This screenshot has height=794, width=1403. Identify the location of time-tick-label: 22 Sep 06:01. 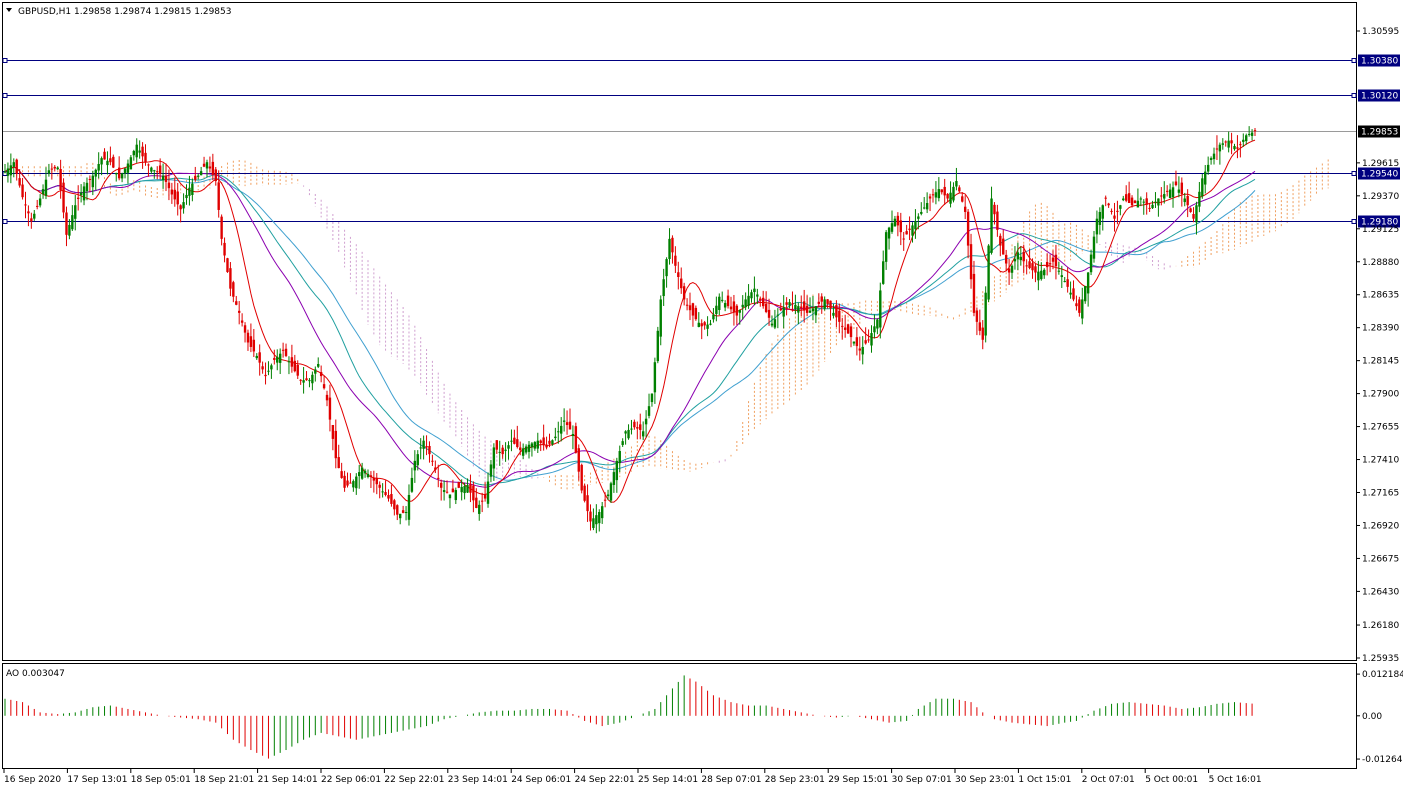
(351, 780).